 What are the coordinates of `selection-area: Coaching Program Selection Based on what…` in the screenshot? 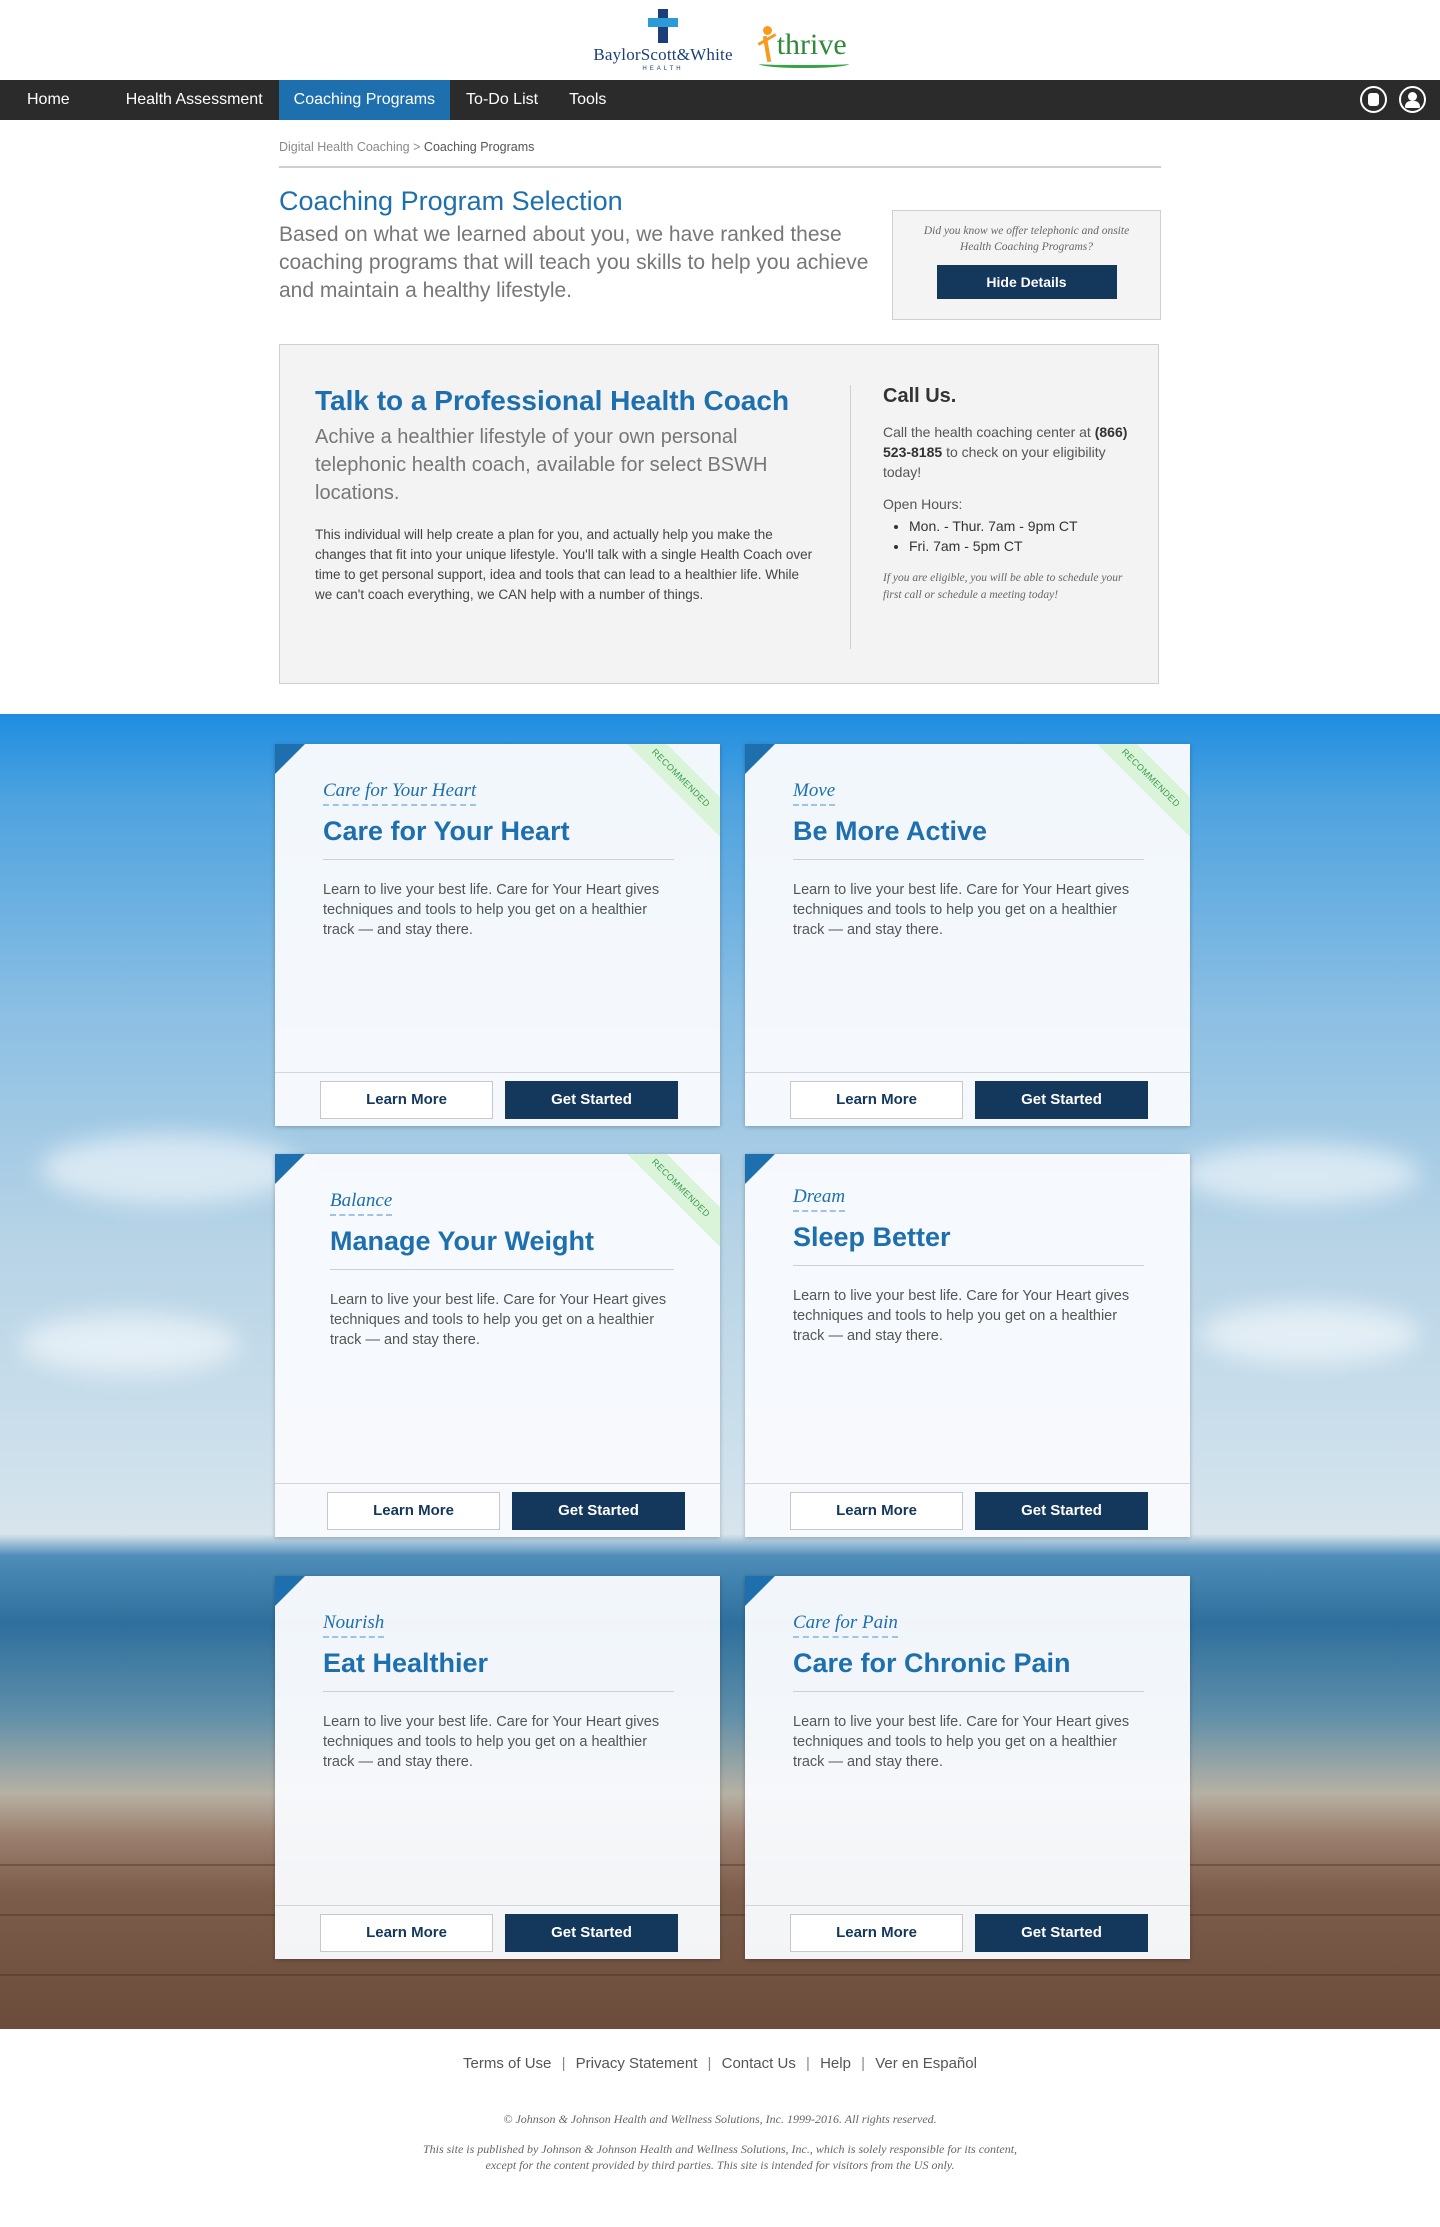 It's located at (720, 244).